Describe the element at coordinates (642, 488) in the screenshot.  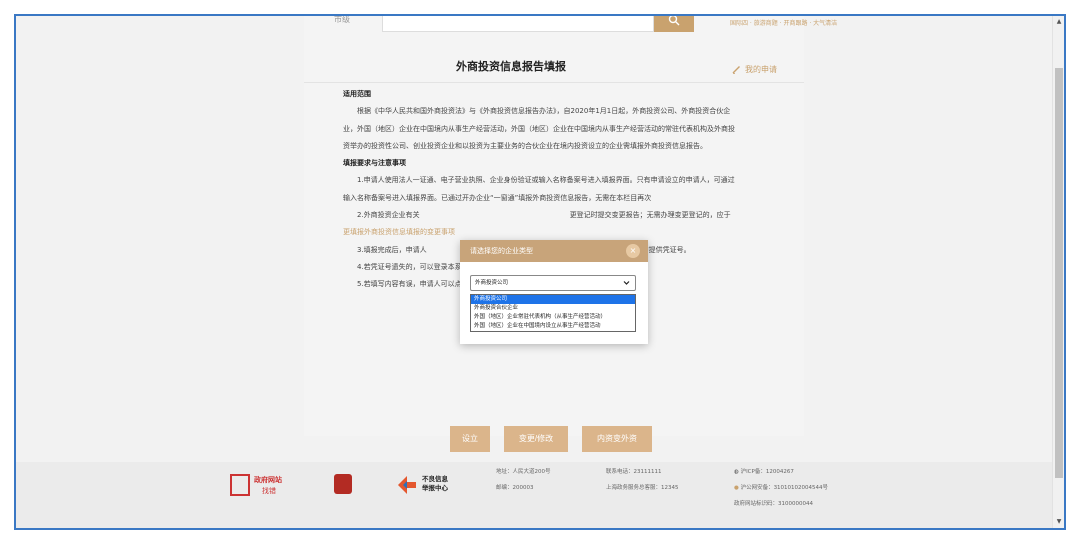
I see `footer-service: 上海政务服务总客服：12345` at that location.